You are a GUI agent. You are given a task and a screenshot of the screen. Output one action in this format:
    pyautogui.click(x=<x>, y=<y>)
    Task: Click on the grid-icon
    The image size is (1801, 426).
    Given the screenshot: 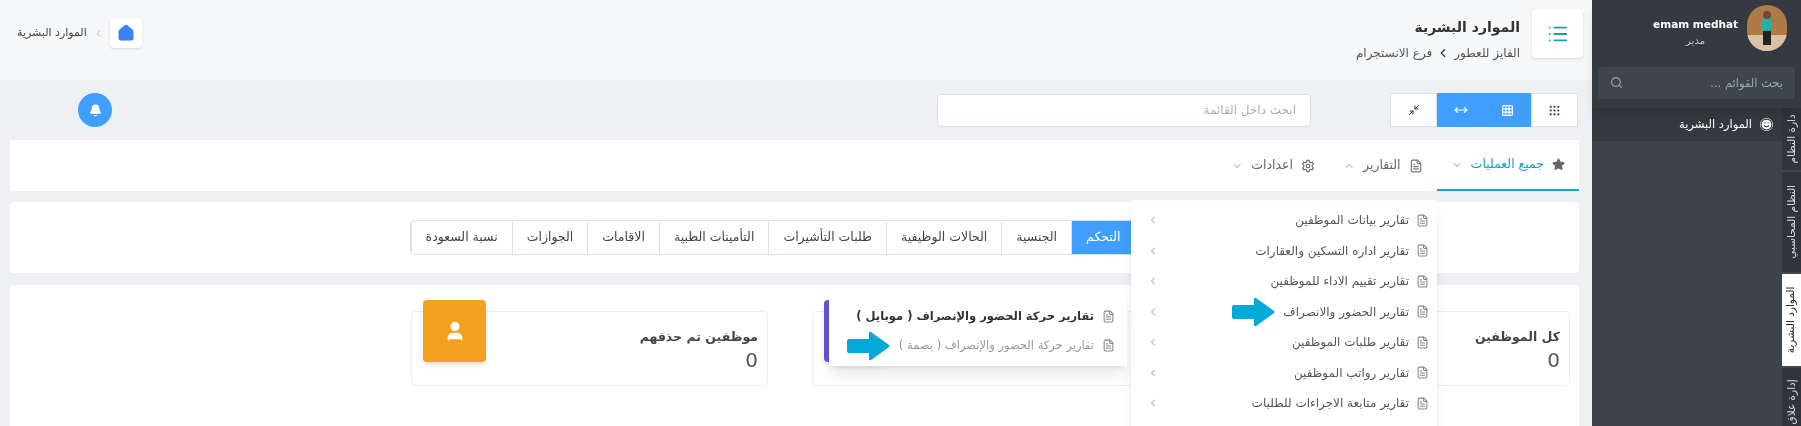 What is the action you would take?
    pyautogui.click(x=1507, y=110)
    